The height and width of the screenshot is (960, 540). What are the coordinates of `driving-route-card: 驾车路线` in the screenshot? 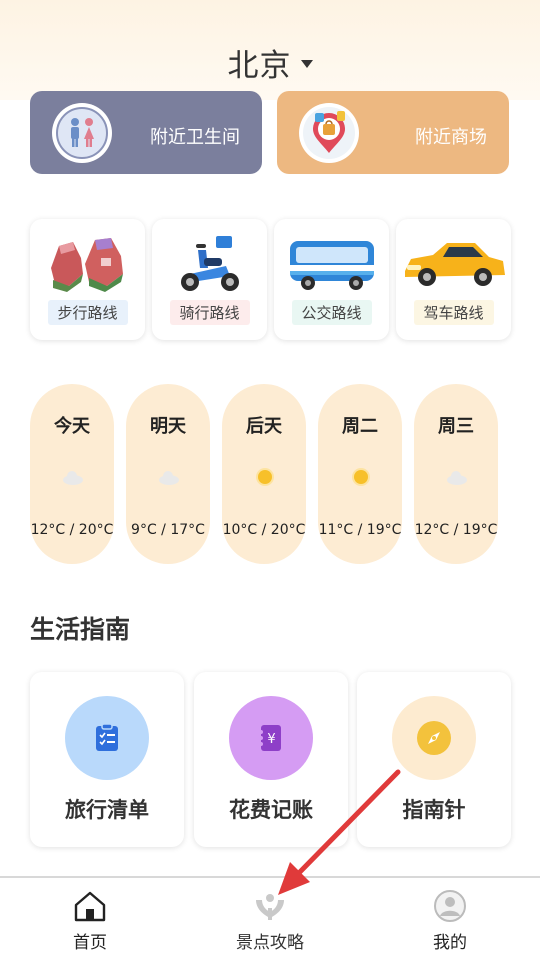 It's located at (453, 279).